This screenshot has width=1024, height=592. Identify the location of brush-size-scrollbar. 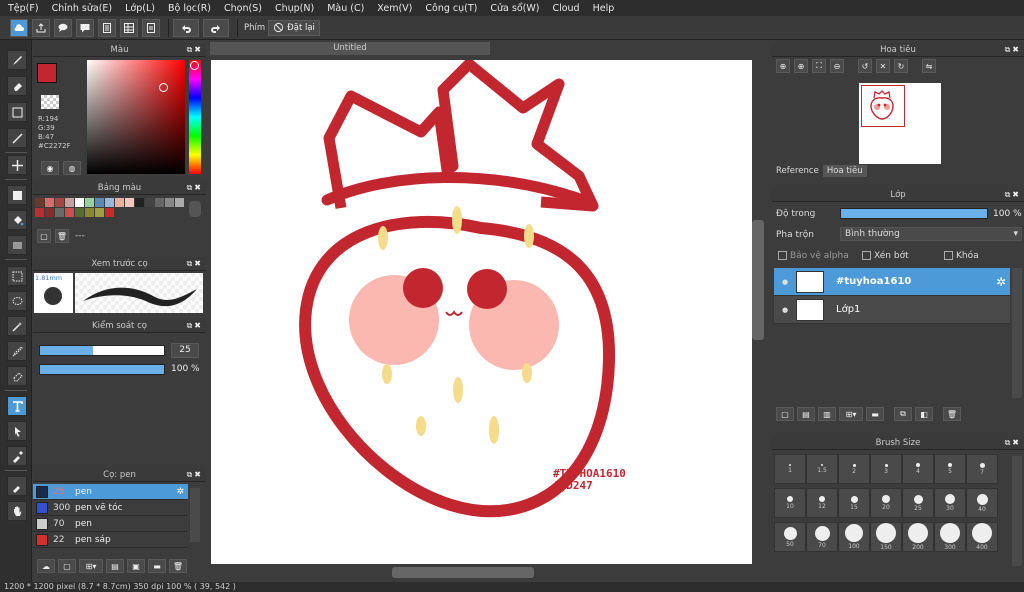
(1017, 511).